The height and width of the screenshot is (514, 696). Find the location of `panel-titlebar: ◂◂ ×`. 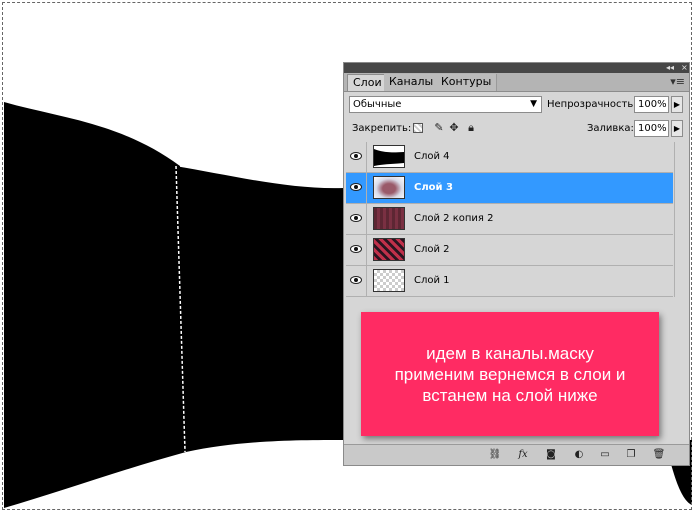

panel-titlebar: ◂◂ × is located at coordinates (516, 68).